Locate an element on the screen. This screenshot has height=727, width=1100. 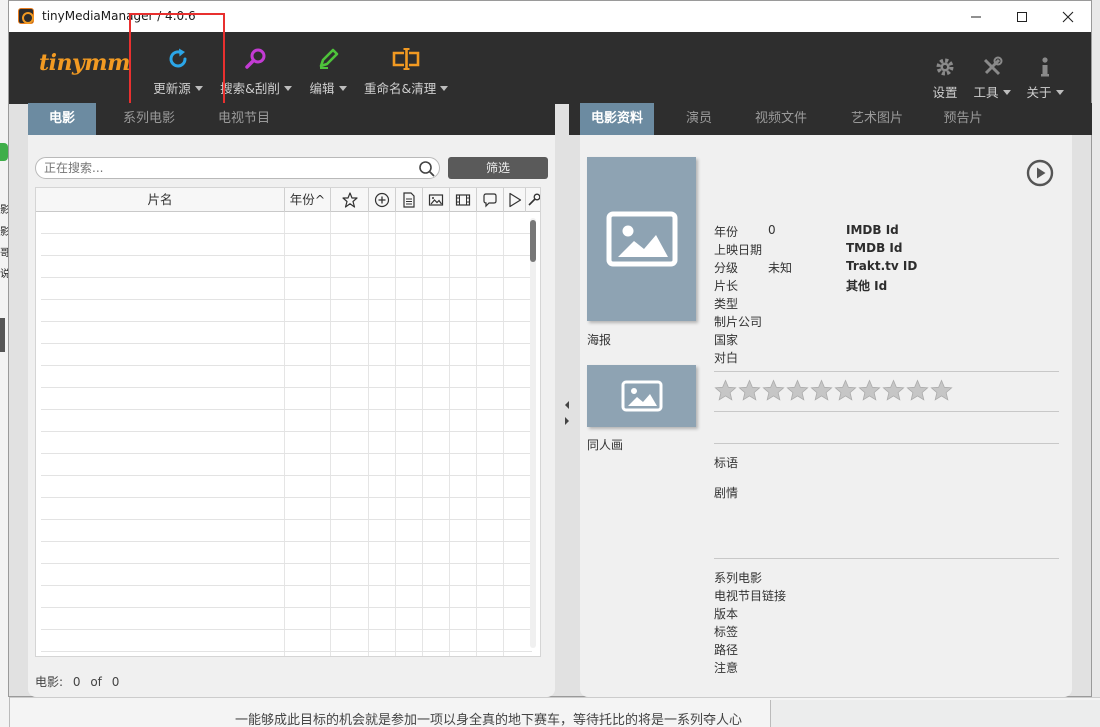
edit-label: 编辑 is located at coordinates (322, 88).